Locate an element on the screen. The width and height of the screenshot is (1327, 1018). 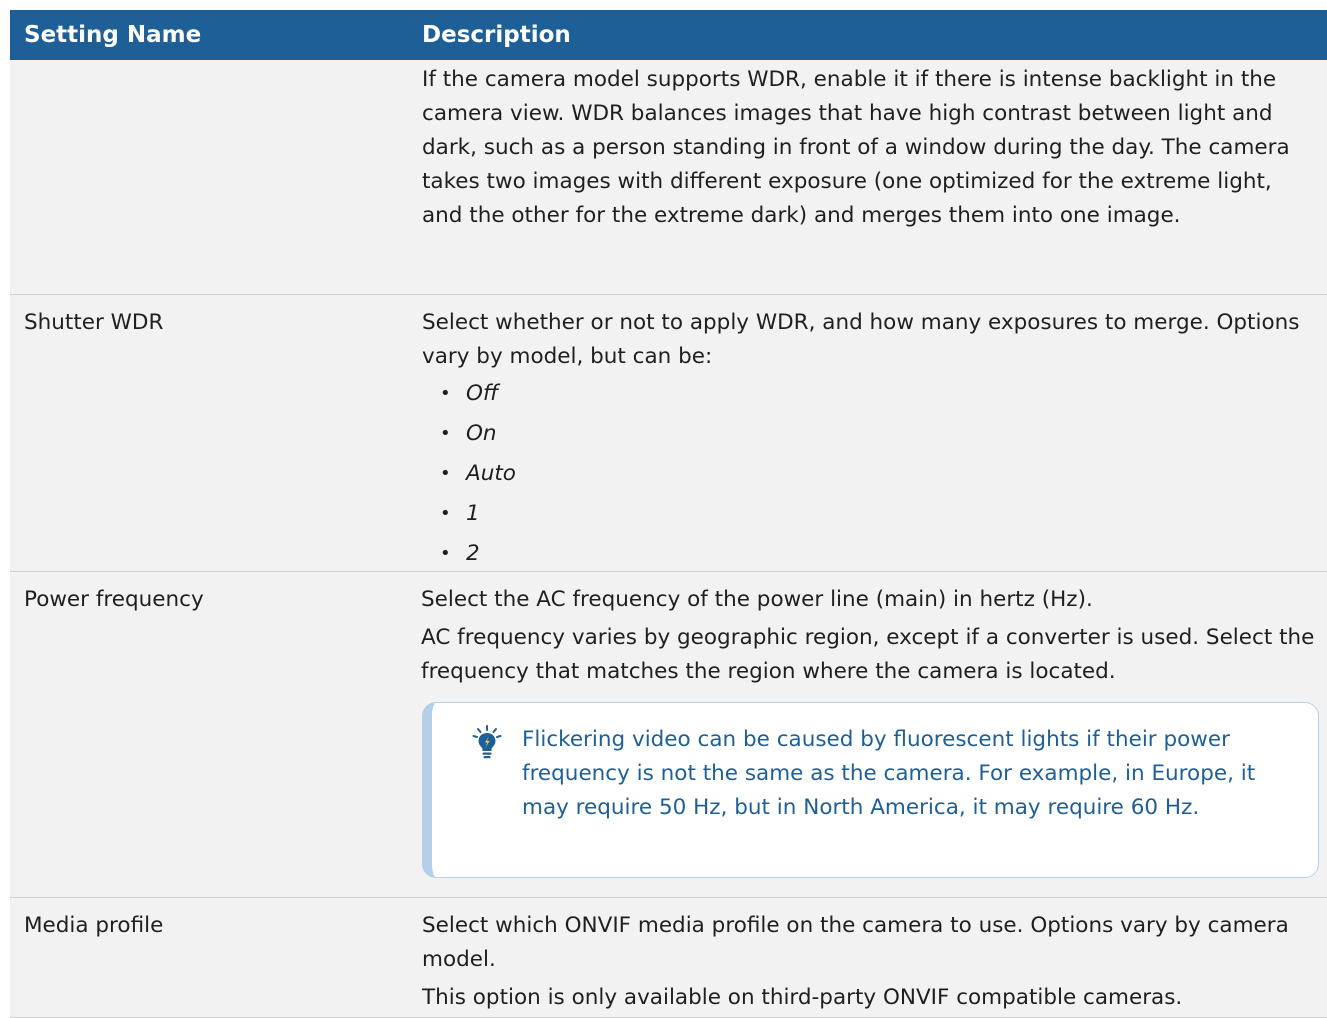
option-item: Off is located at coordinates (879, 394).